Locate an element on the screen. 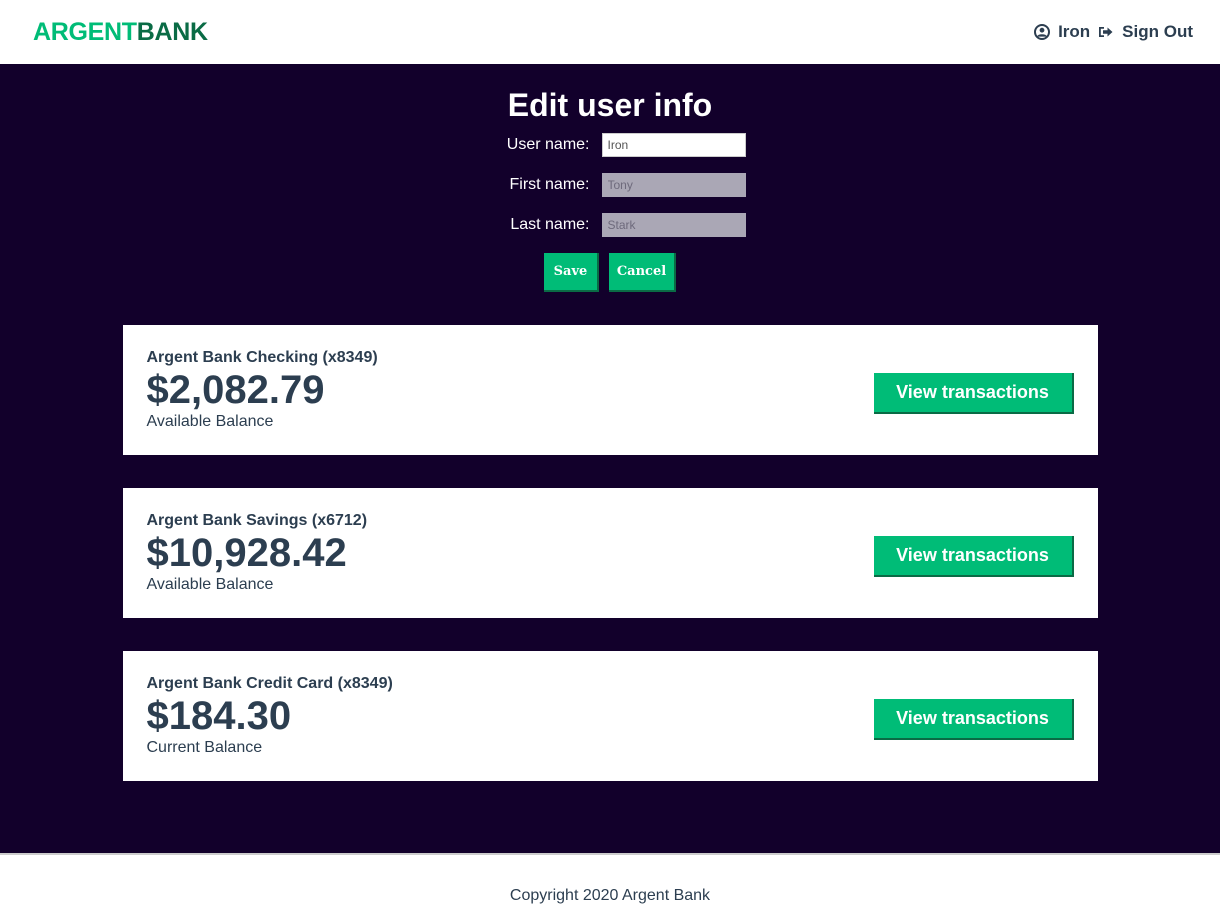 The image size is (1220, 915). profile-link: Iron is located at coordinates (1062, 32).